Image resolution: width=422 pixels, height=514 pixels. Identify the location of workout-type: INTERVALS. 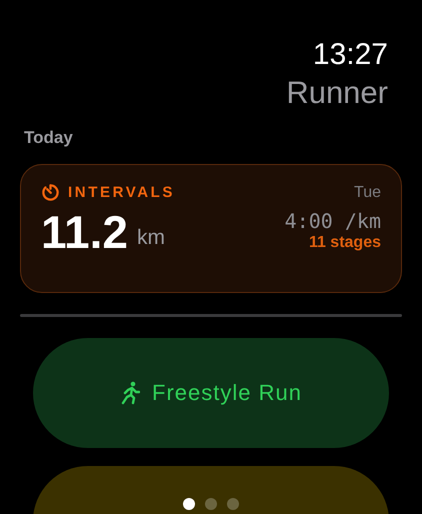
(122, 192).